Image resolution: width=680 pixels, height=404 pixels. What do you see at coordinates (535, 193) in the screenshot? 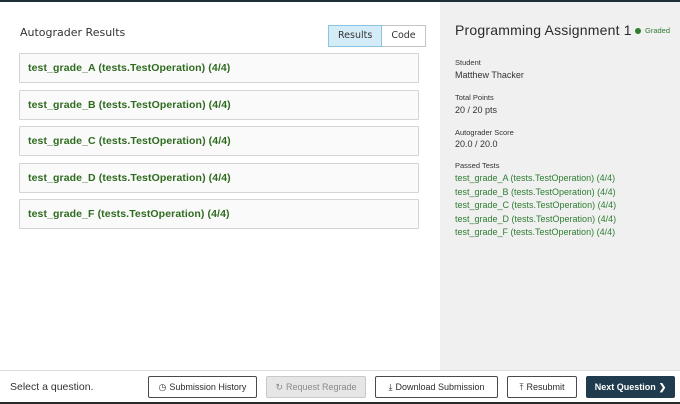
I see `passed-test-link: test_grade_B (tests.TestOperation) (4/4)` at bounding box center [535, 193].